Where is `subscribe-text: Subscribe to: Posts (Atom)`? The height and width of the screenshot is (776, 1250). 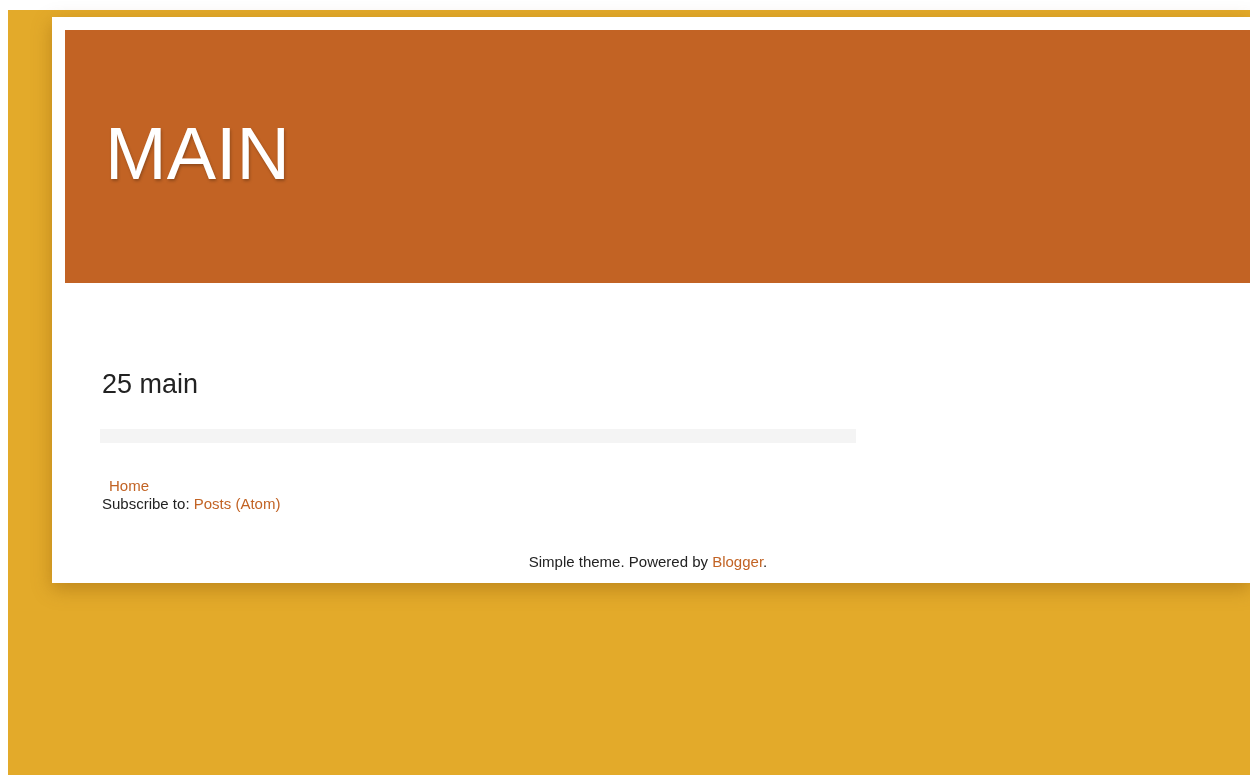
subscribe-text: Subscribe to: Posts (Atom) is located at coordinates (191, 504).